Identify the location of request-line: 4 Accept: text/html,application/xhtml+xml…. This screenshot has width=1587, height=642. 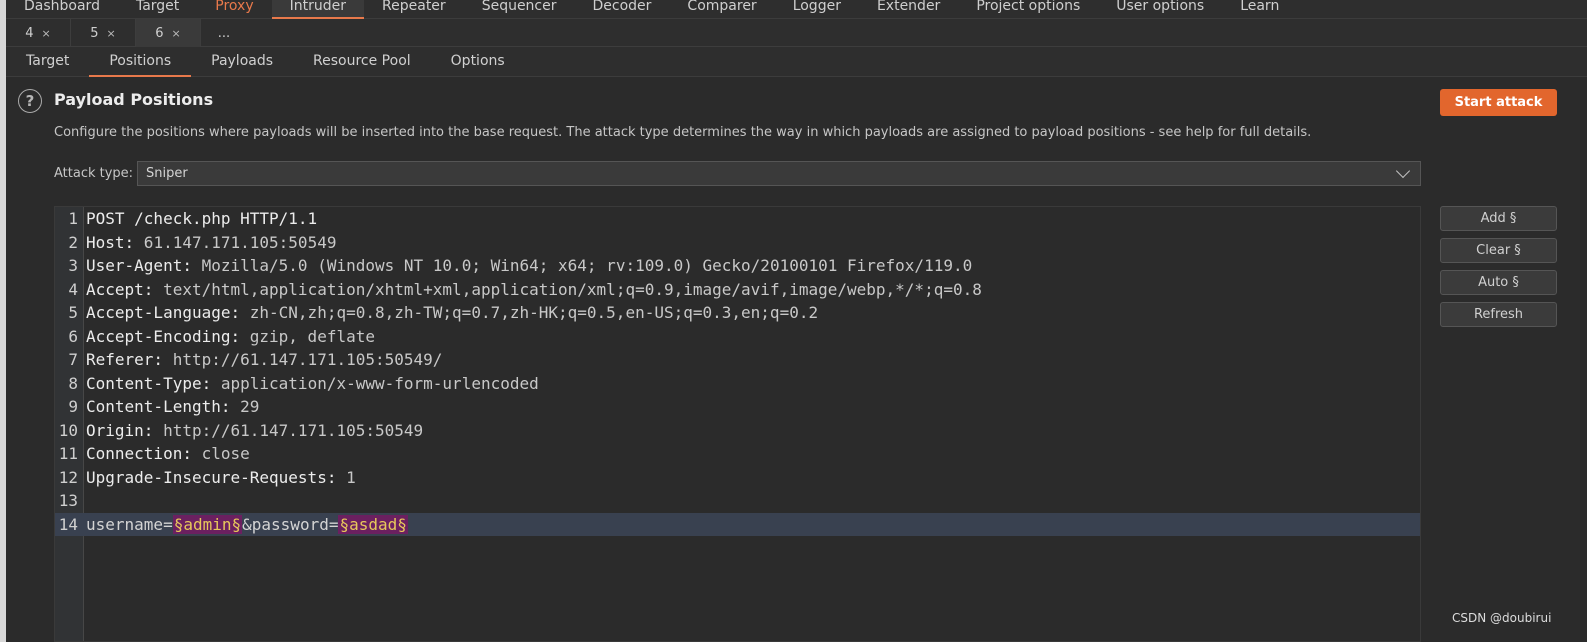
(737, 289).